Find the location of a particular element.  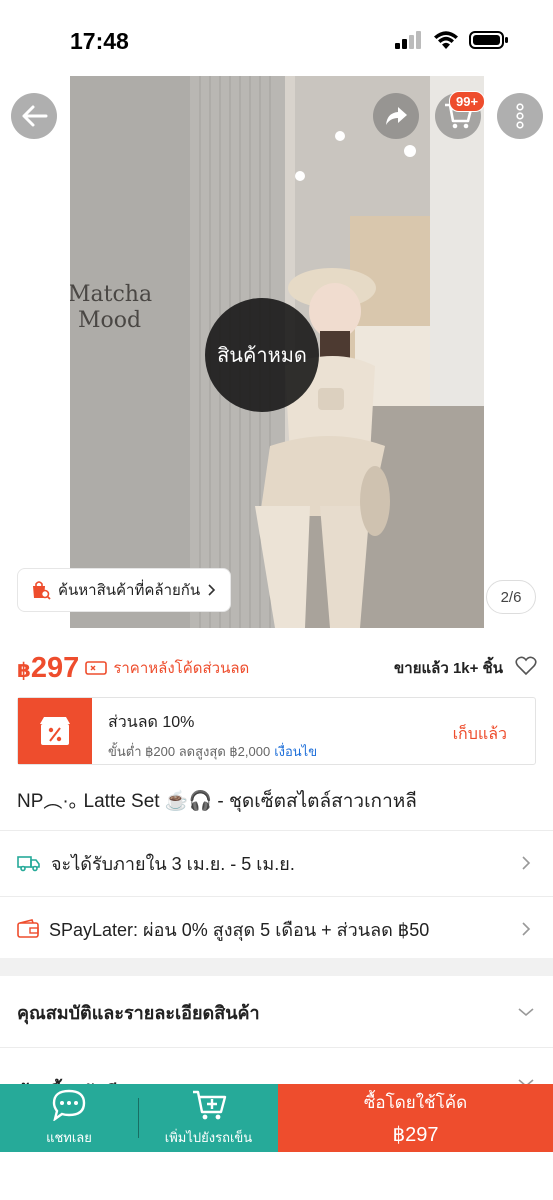

voucher-collected-button: เก็บแล้ว is located at coordinates (480, 734).